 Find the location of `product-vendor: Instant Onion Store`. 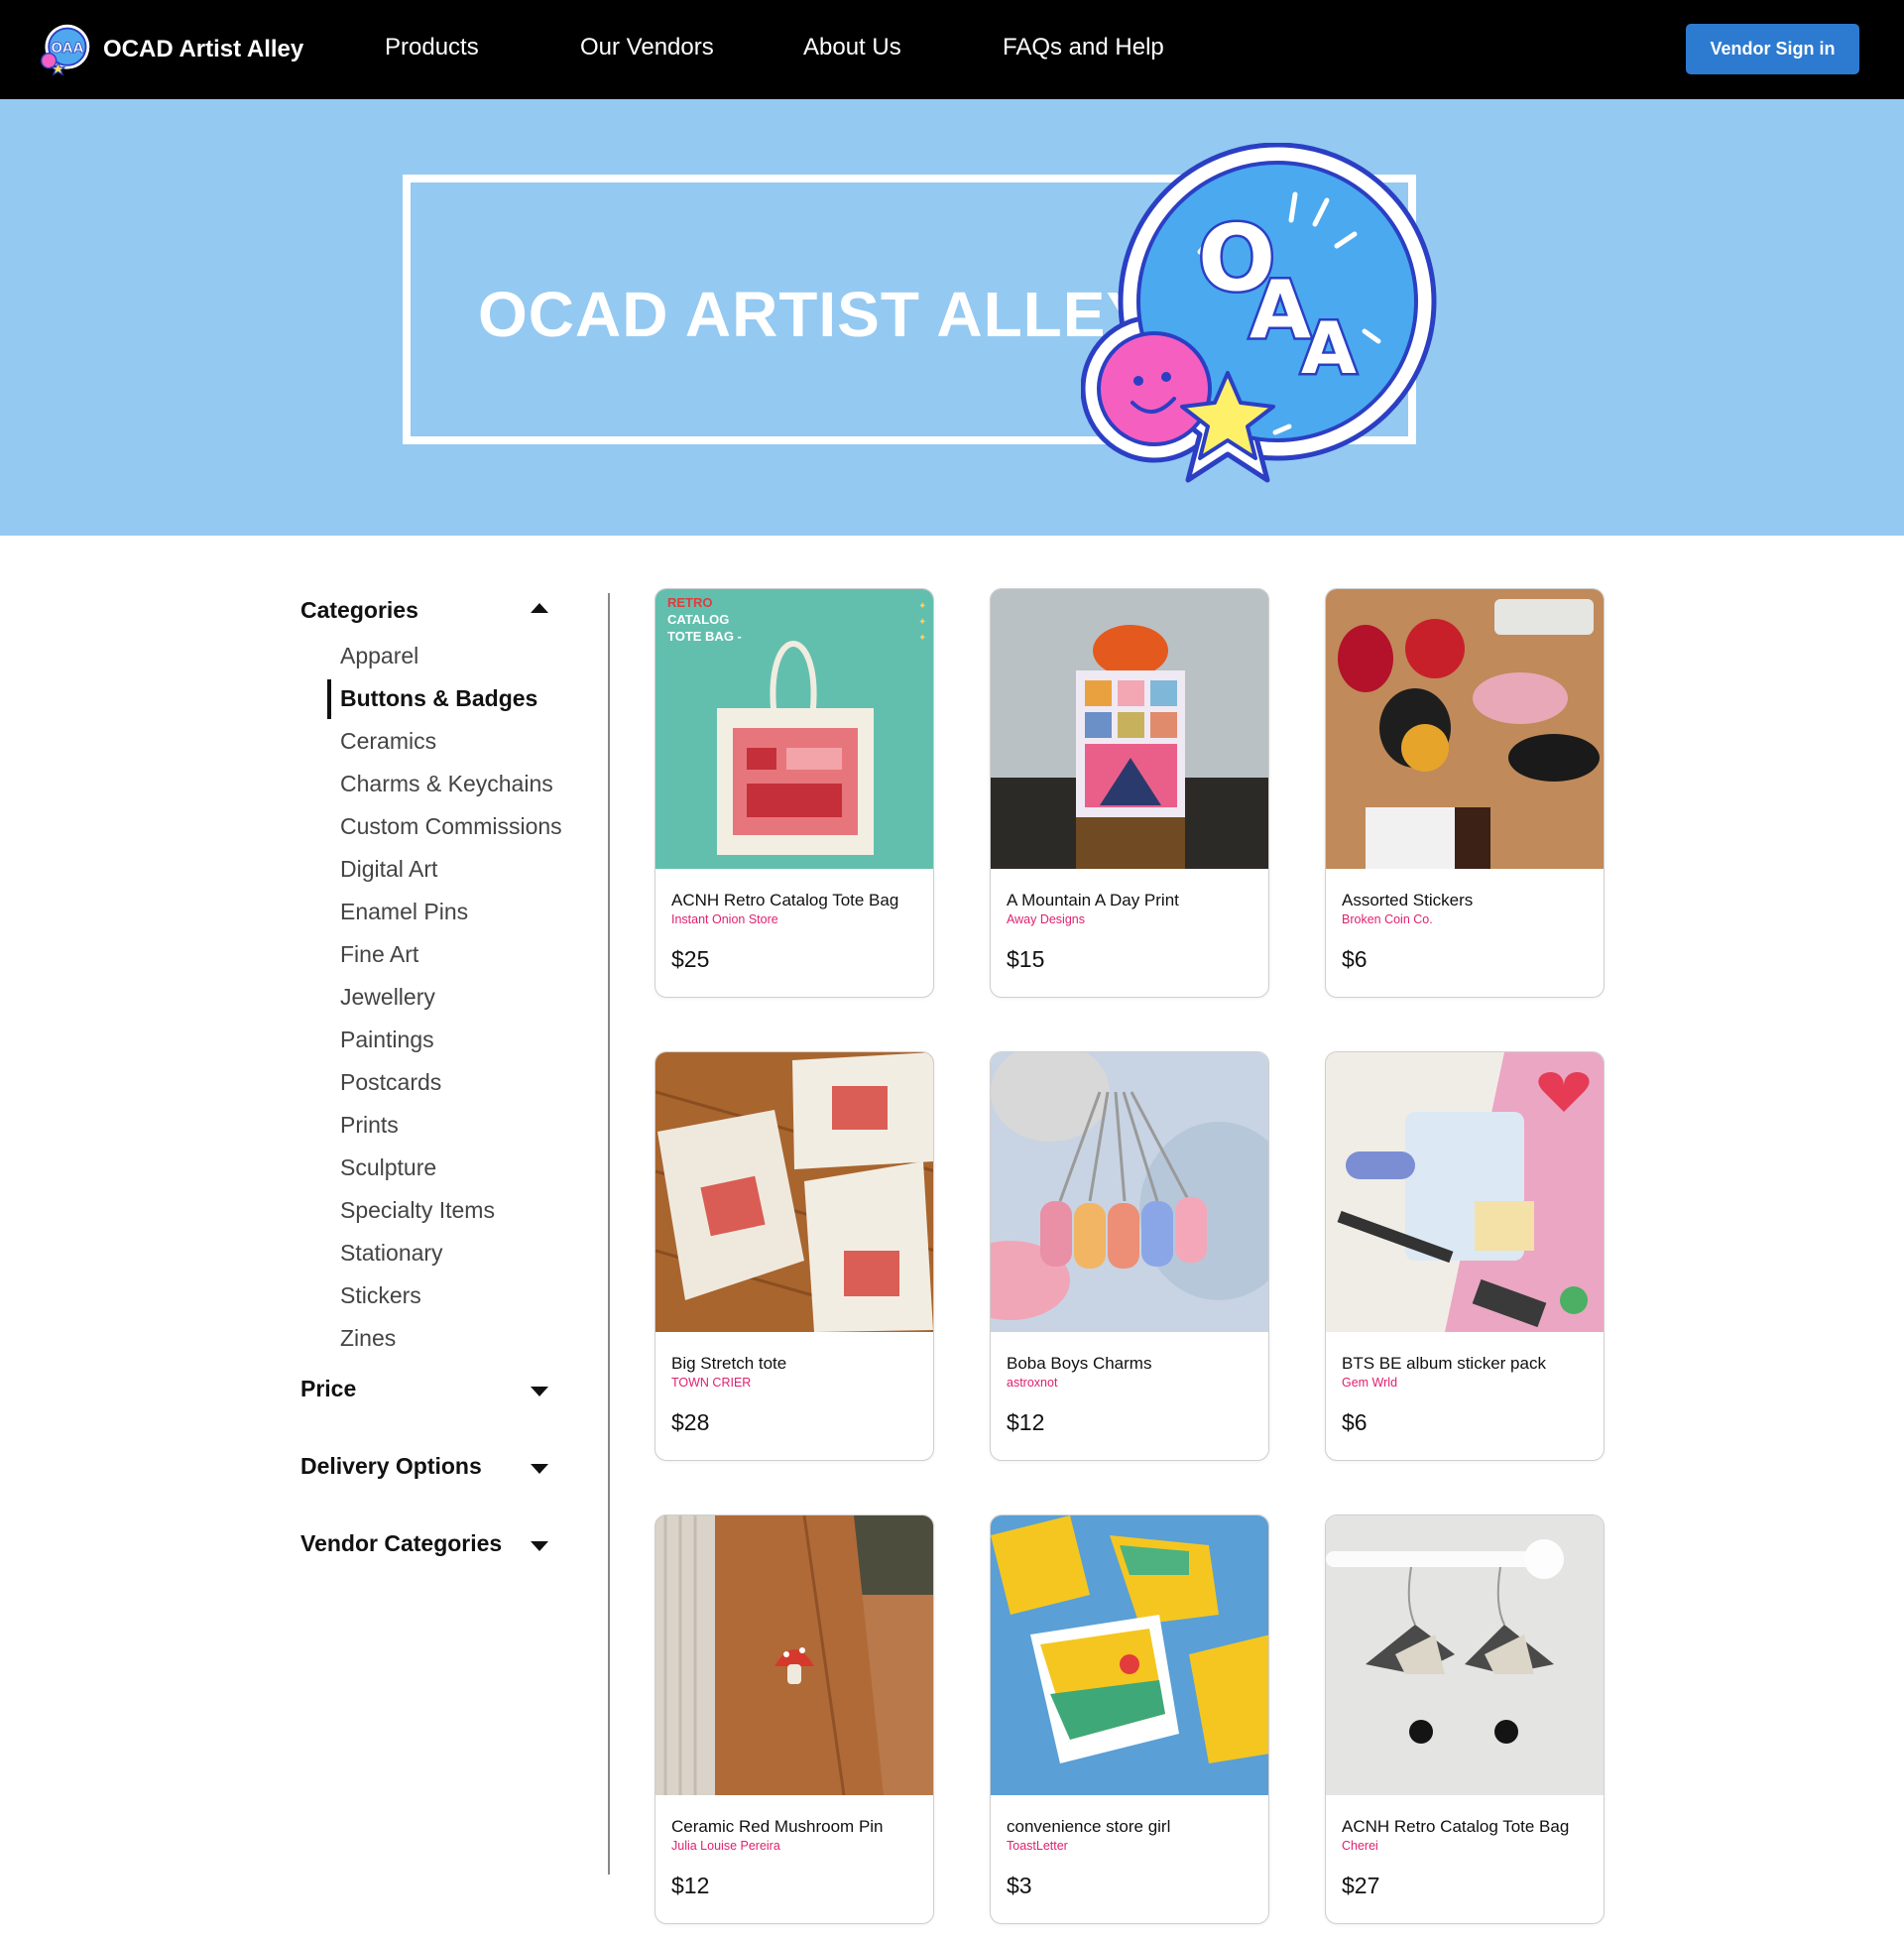

product-vendor: Instant Onion Store is located at coordinates (724, 919).